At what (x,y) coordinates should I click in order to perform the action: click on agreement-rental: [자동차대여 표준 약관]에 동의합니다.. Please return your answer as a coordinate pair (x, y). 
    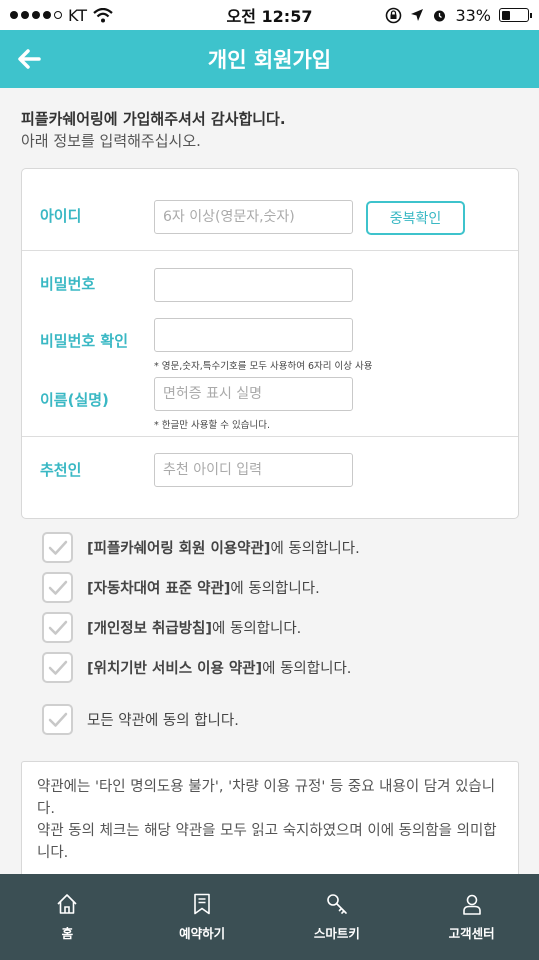
    Looking at the image, I should click on (181, 587).